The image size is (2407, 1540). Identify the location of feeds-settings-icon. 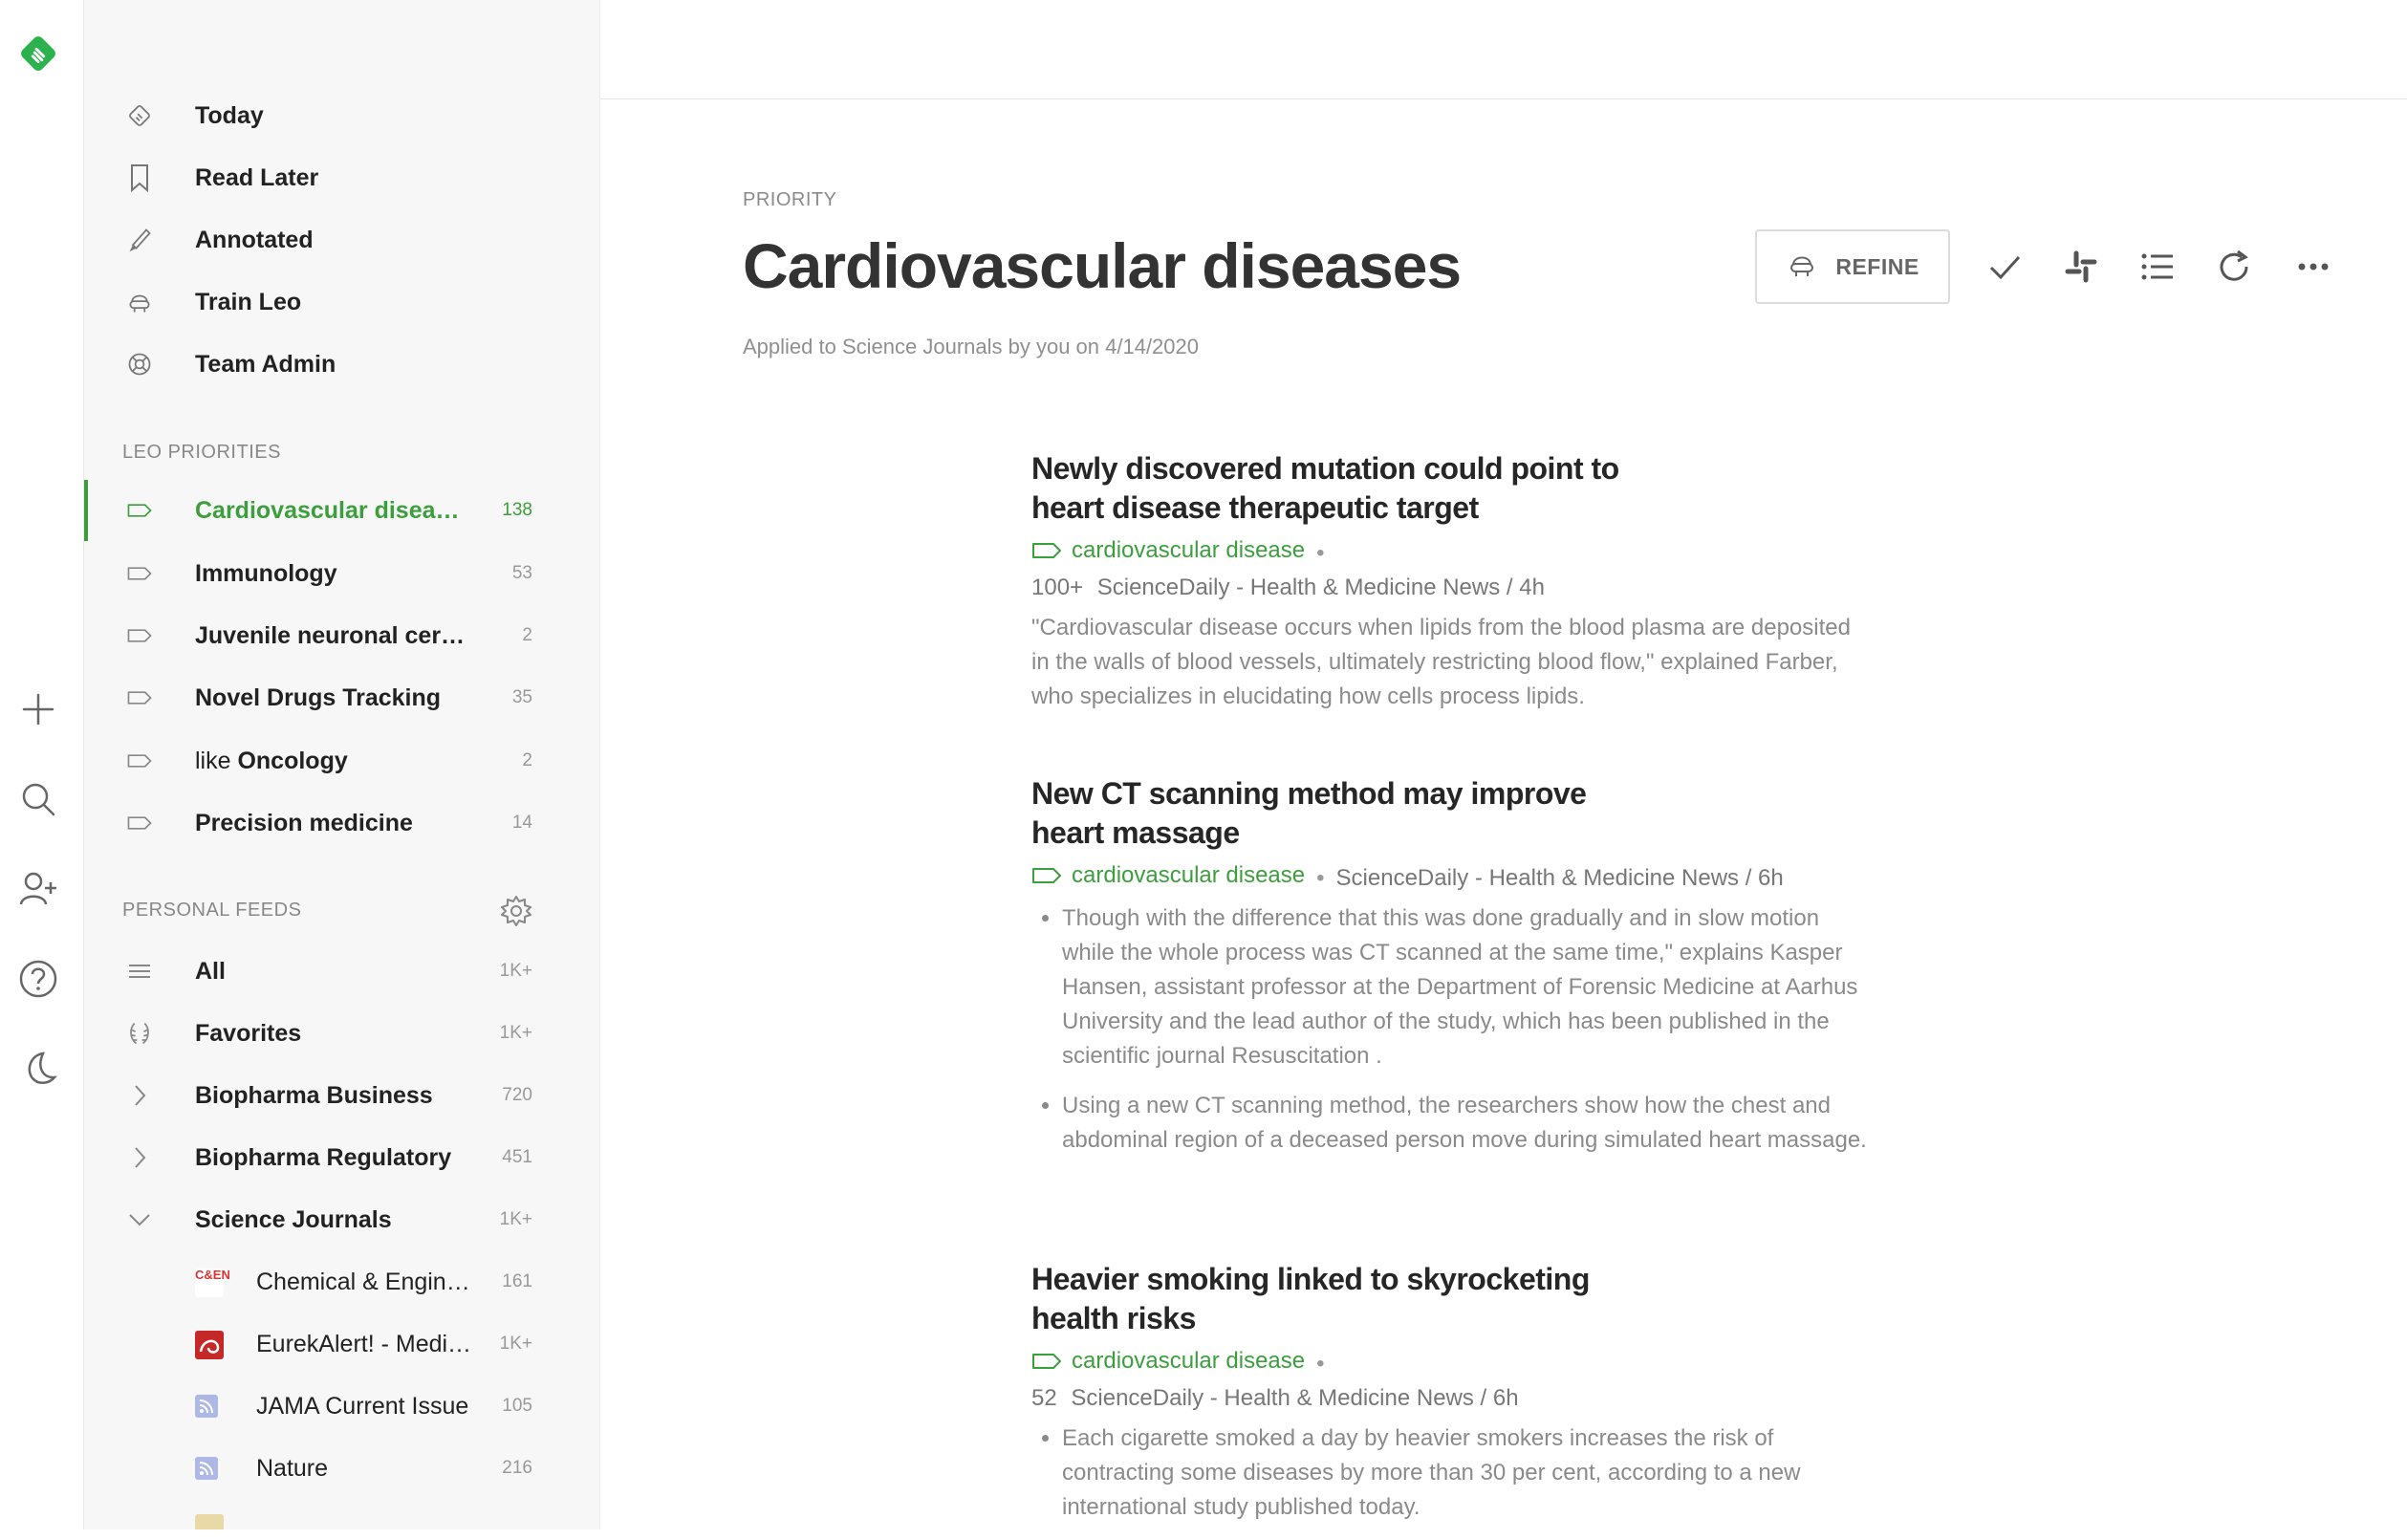
(516, 911).